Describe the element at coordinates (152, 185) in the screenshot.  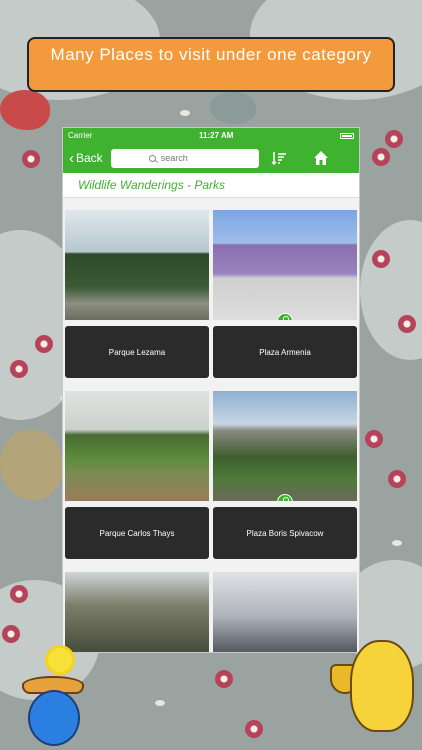
I see `page-title-text: Wildlife Wanderings - Parks` at that location.